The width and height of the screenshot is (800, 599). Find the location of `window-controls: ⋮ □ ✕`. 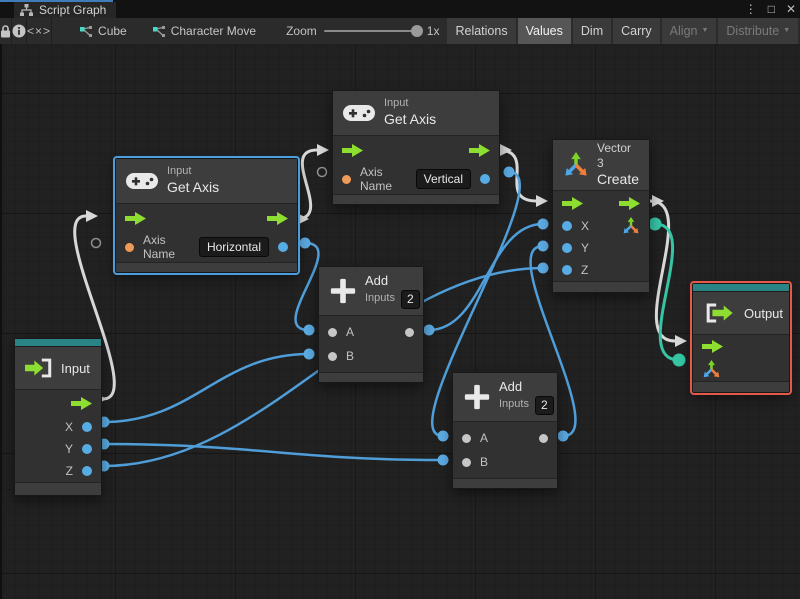

window-controls: ⋮ □ ✕ is located at coordinates (770, 9).